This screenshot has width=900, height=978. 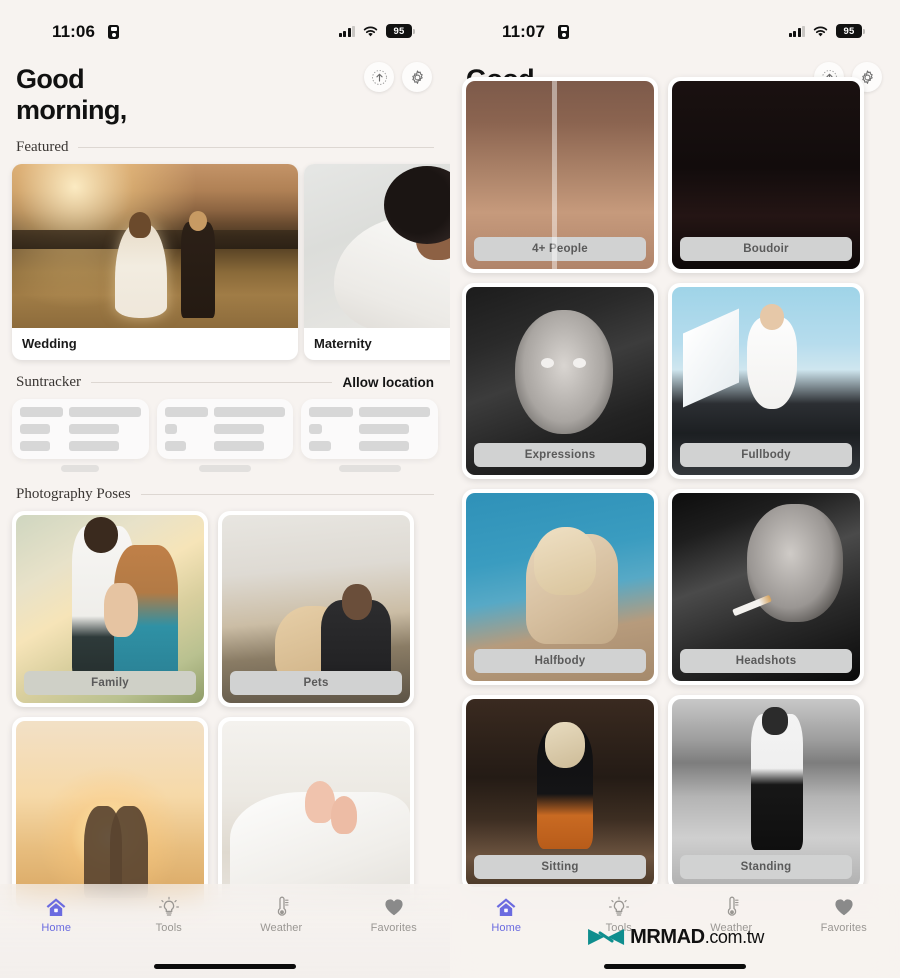 I want to click on pose-card-label: Headshots, so click(x=766, y=661).